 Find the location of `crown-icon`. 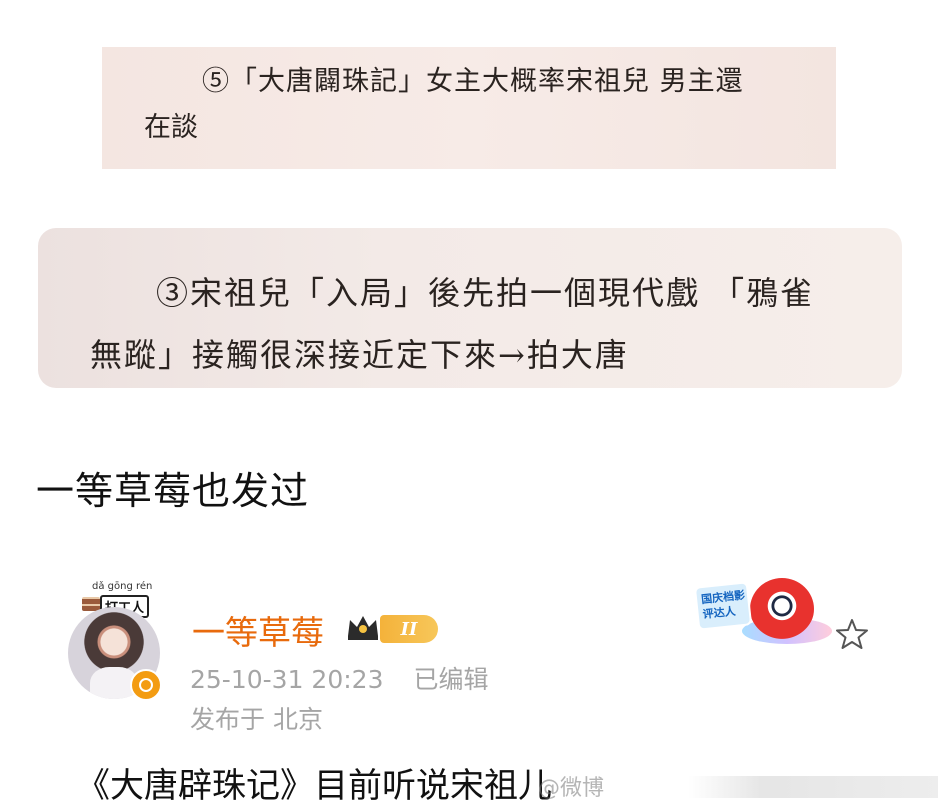

crown-icon is located at coordinates (363, 628).